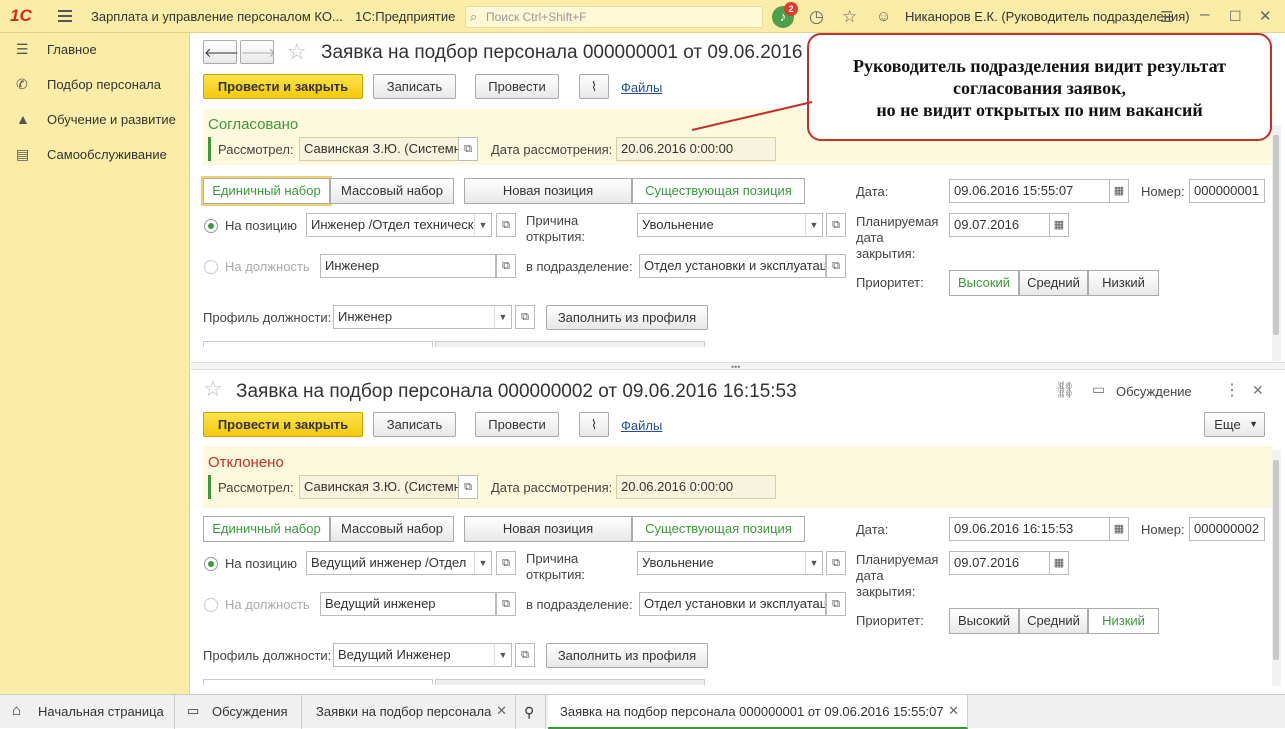 The width and height of the screenshot is (1285, 729). What do you see at coordinates (849, 17) in the screenshot?
I see `favorites-star-icon: ☆` at bounding box center [849, 17].